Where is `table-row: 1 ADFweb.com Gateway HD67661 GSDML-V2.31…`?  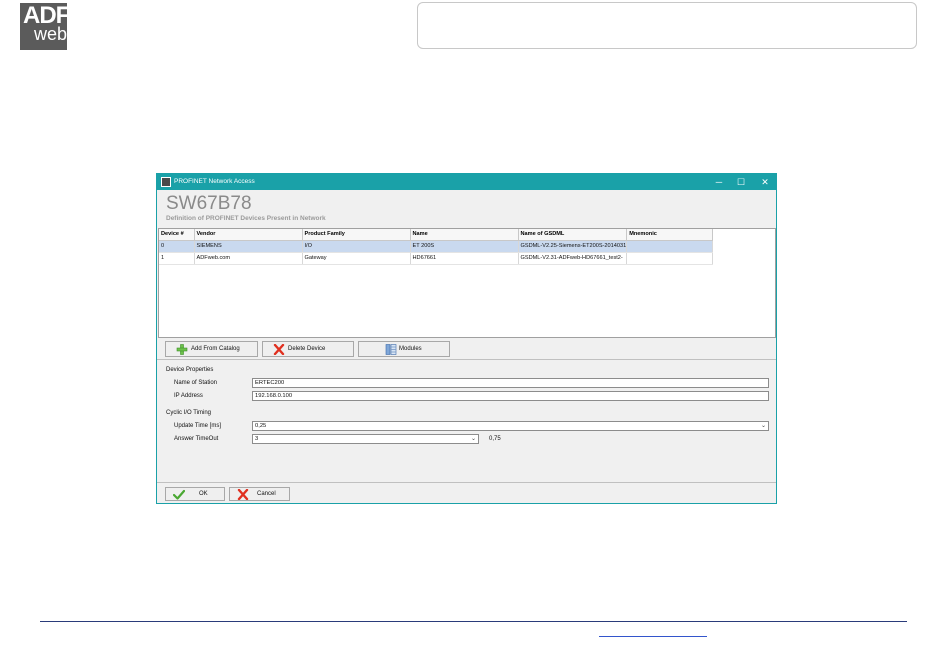 table-row: 1 ADFweb.com Gateway HD67661 GSDML-V2.31… is located at coordinates (436, 258).